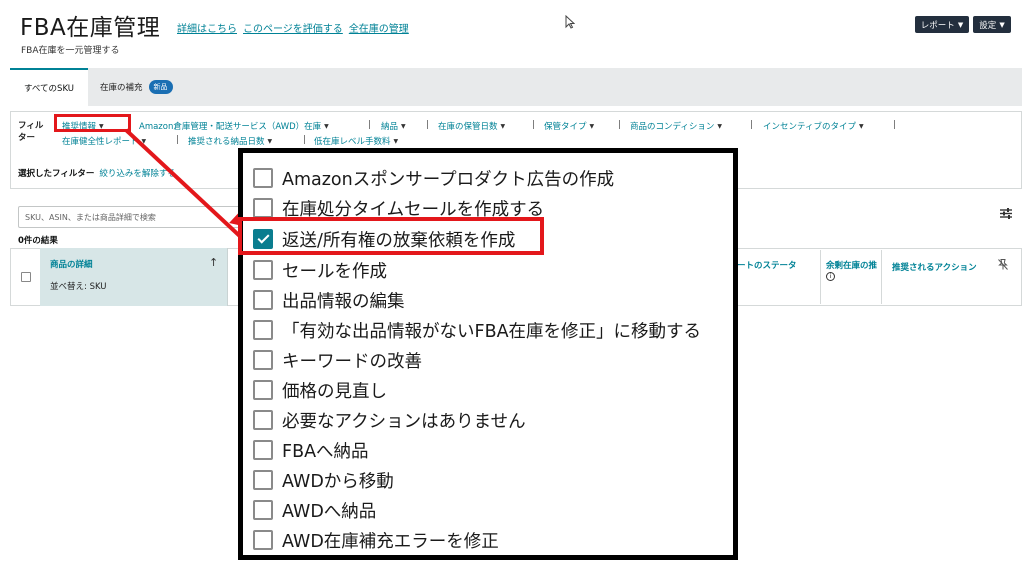  Describe the element at coordinates (1006, 215) in the screenshot. I see `sliders-icon` at that location.